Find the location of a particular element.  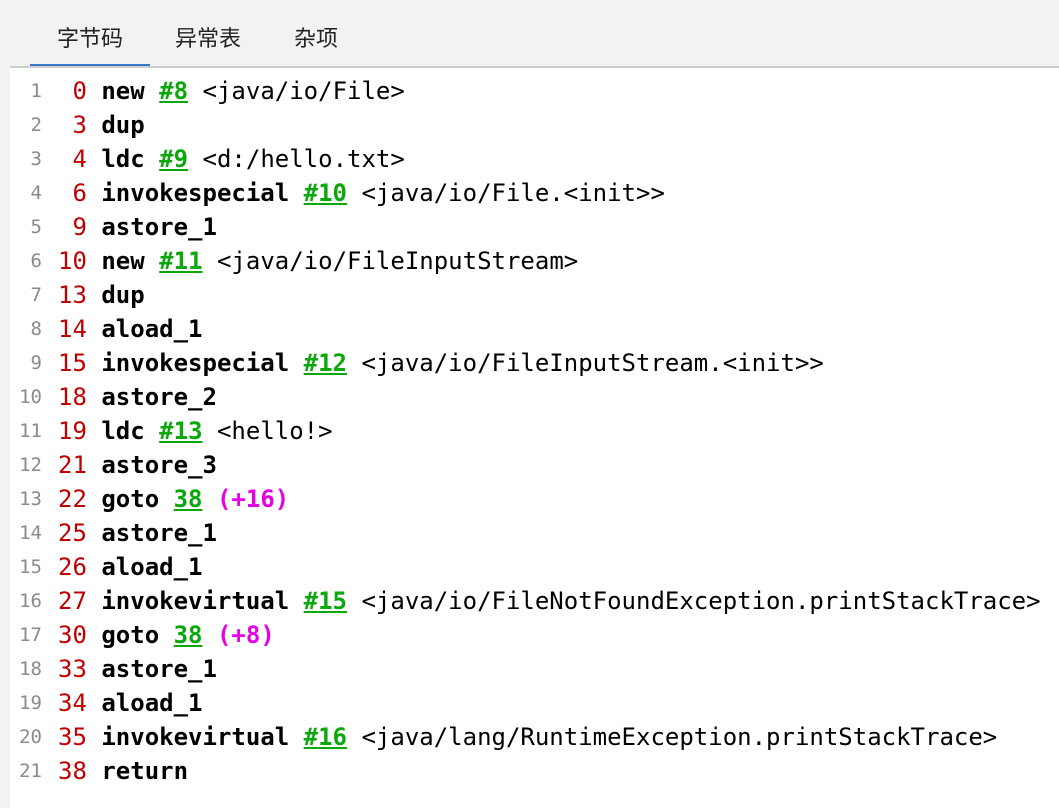

line-number: 17 is located at coordinates (30, 635).